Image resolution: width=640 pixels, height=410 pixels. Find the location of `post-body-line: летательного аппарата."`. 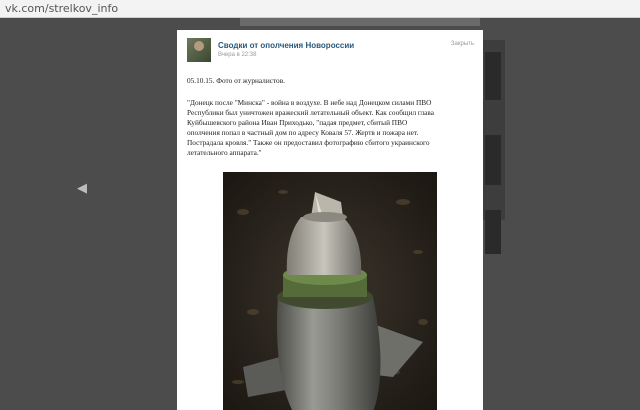

post-body-line: летательного аппарата." is located at coordinates (224, 152).